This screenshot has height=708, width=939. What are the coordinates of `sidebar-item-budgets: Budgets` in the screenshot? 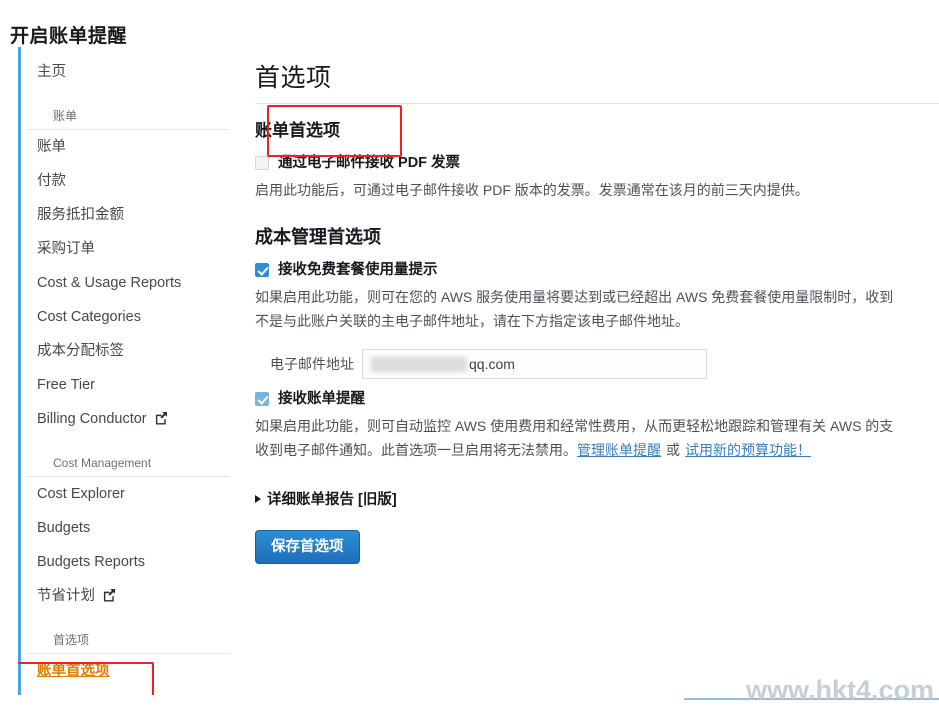 It's located at (130, 528).